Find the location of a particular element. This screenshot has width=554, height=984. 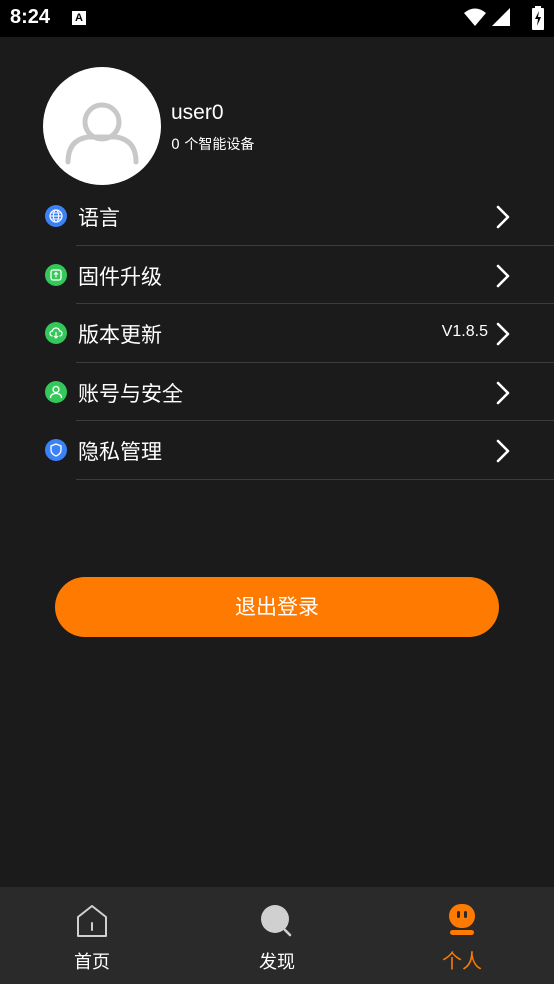

logout-button: 退出登录 is located at coordinates (277, 607).